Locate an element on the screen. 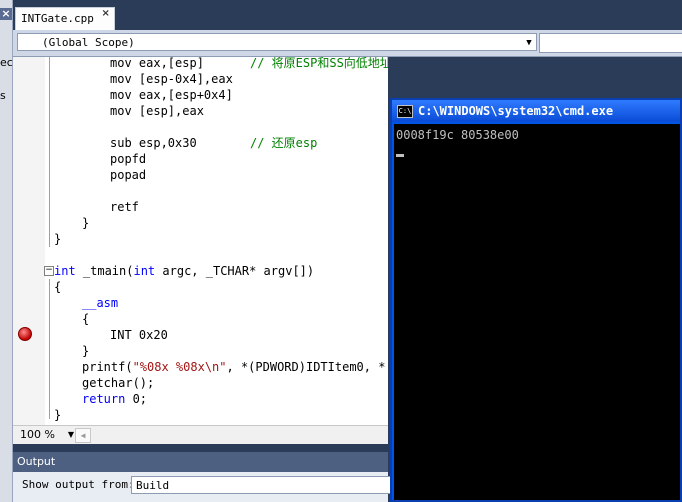  output-toolbar: Show output from: Build is located at coordinates (202, 487).